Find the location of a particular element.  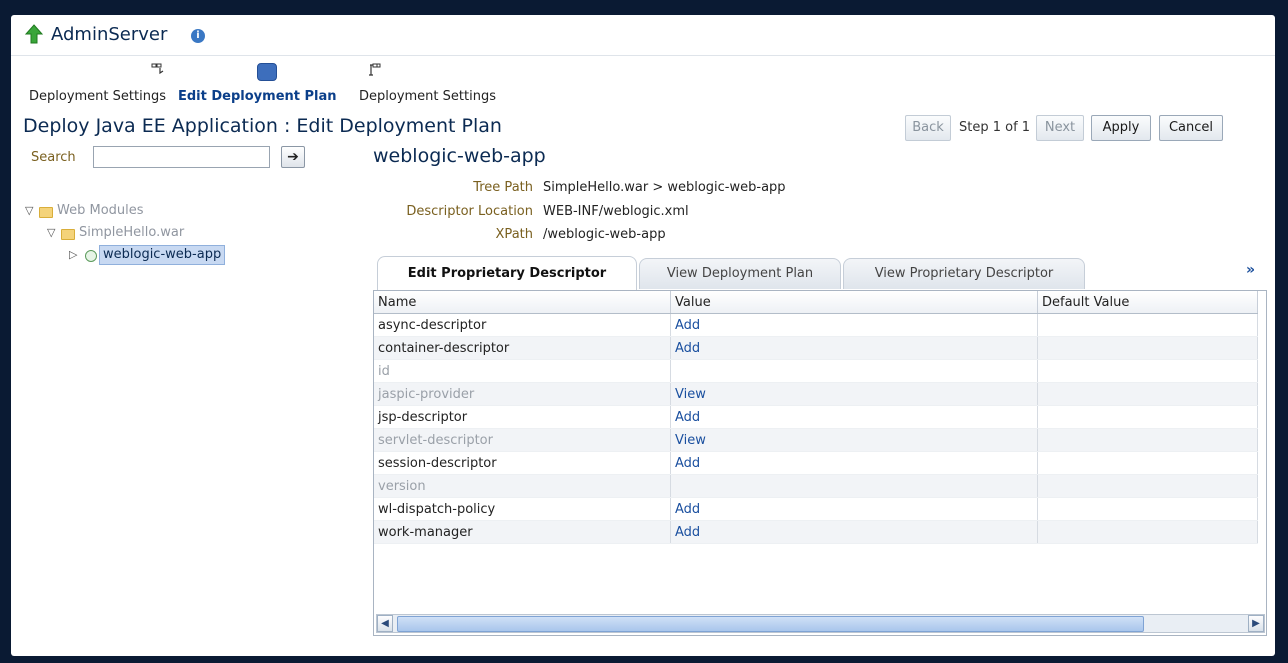

apply-button: Apply is located at coordinates (1121, 128).